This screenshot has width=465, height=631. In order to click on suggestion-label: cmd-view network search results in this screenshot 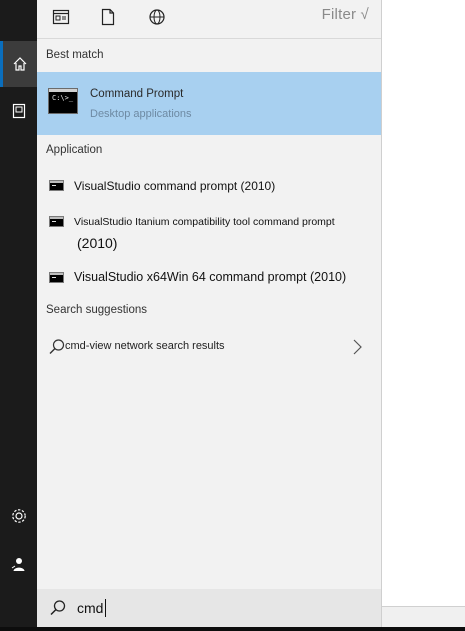, I will do `click(145, 346)`.